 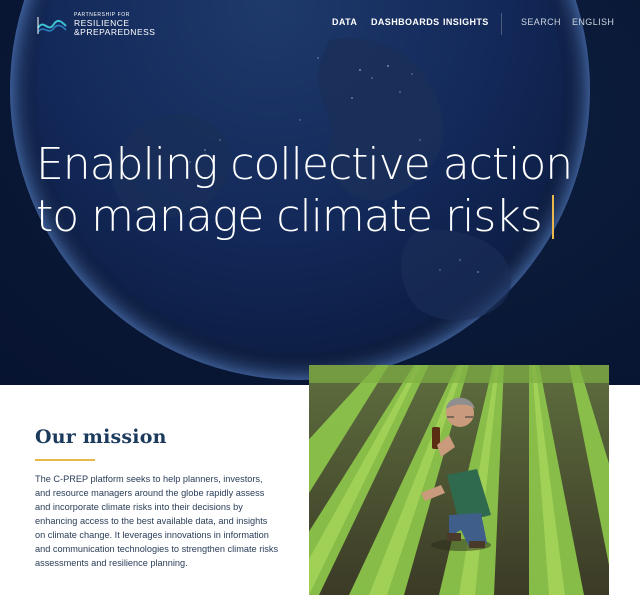 What do you see at coordinates (501, 24) in the screenshot?
I see `nav-divider` at bounding box center [501, 24].